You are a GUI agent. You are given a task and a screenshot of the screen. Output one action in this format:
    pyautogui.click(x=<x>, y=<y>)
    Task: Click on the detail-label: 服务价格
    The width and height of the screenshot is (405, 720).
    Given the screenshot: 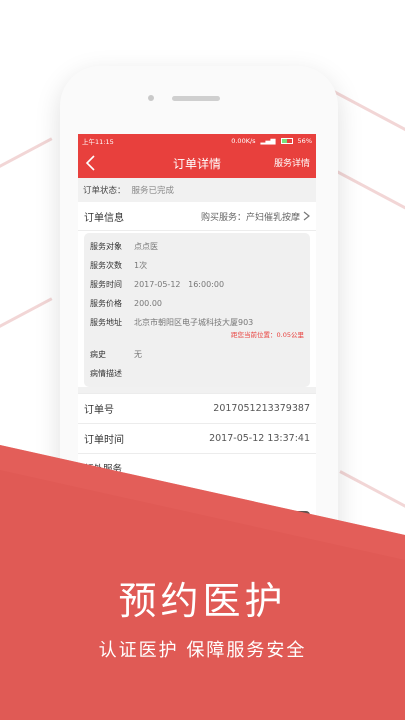 What is the action you would take?
    pyautogui.click(x=106, y=303)
    